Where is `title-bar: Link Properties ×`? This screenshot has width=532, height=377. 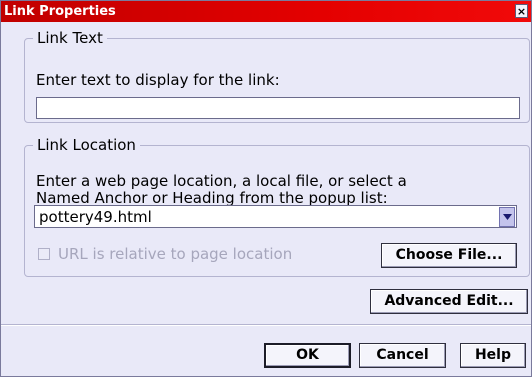 title-bar: Link Properties × is located at coordinates (266, 11).